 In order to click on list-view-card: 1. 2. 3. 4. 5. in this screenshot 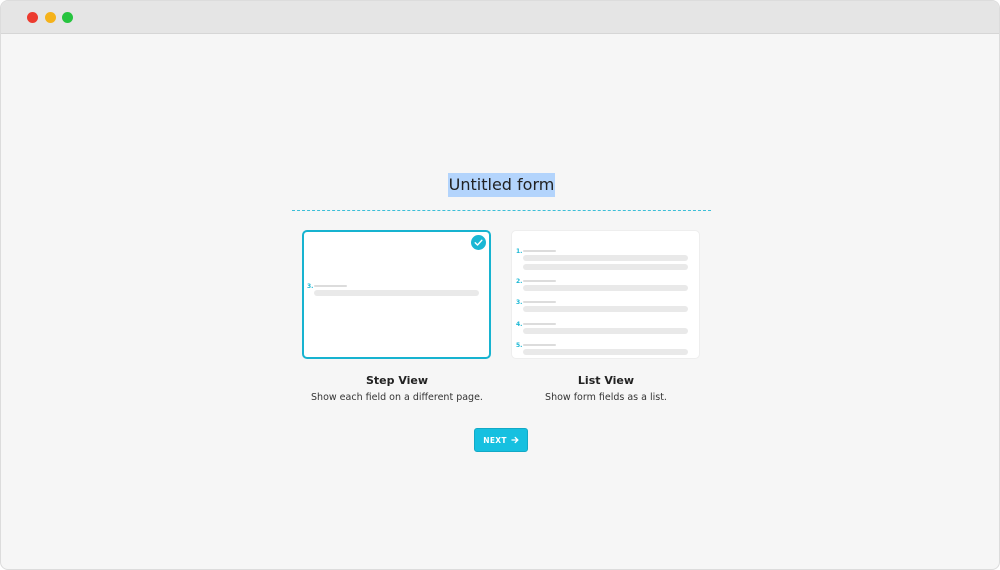, I will do `click(605, 294)`.